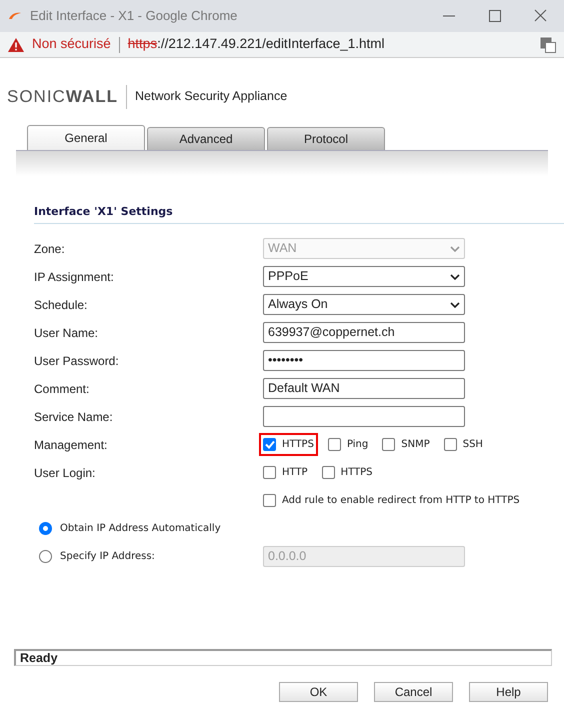 This screenshot has width=564, height=710. Describe the element at coordinates (548, 44) in the screenshot. I see `translate-icon` at that location.